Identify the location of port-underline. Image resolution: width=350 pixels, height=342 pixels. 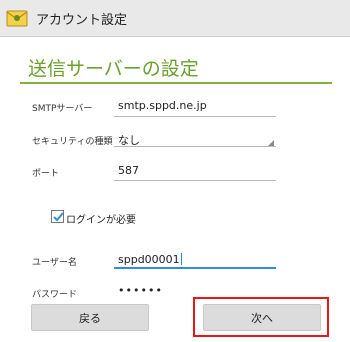
(195, 180).